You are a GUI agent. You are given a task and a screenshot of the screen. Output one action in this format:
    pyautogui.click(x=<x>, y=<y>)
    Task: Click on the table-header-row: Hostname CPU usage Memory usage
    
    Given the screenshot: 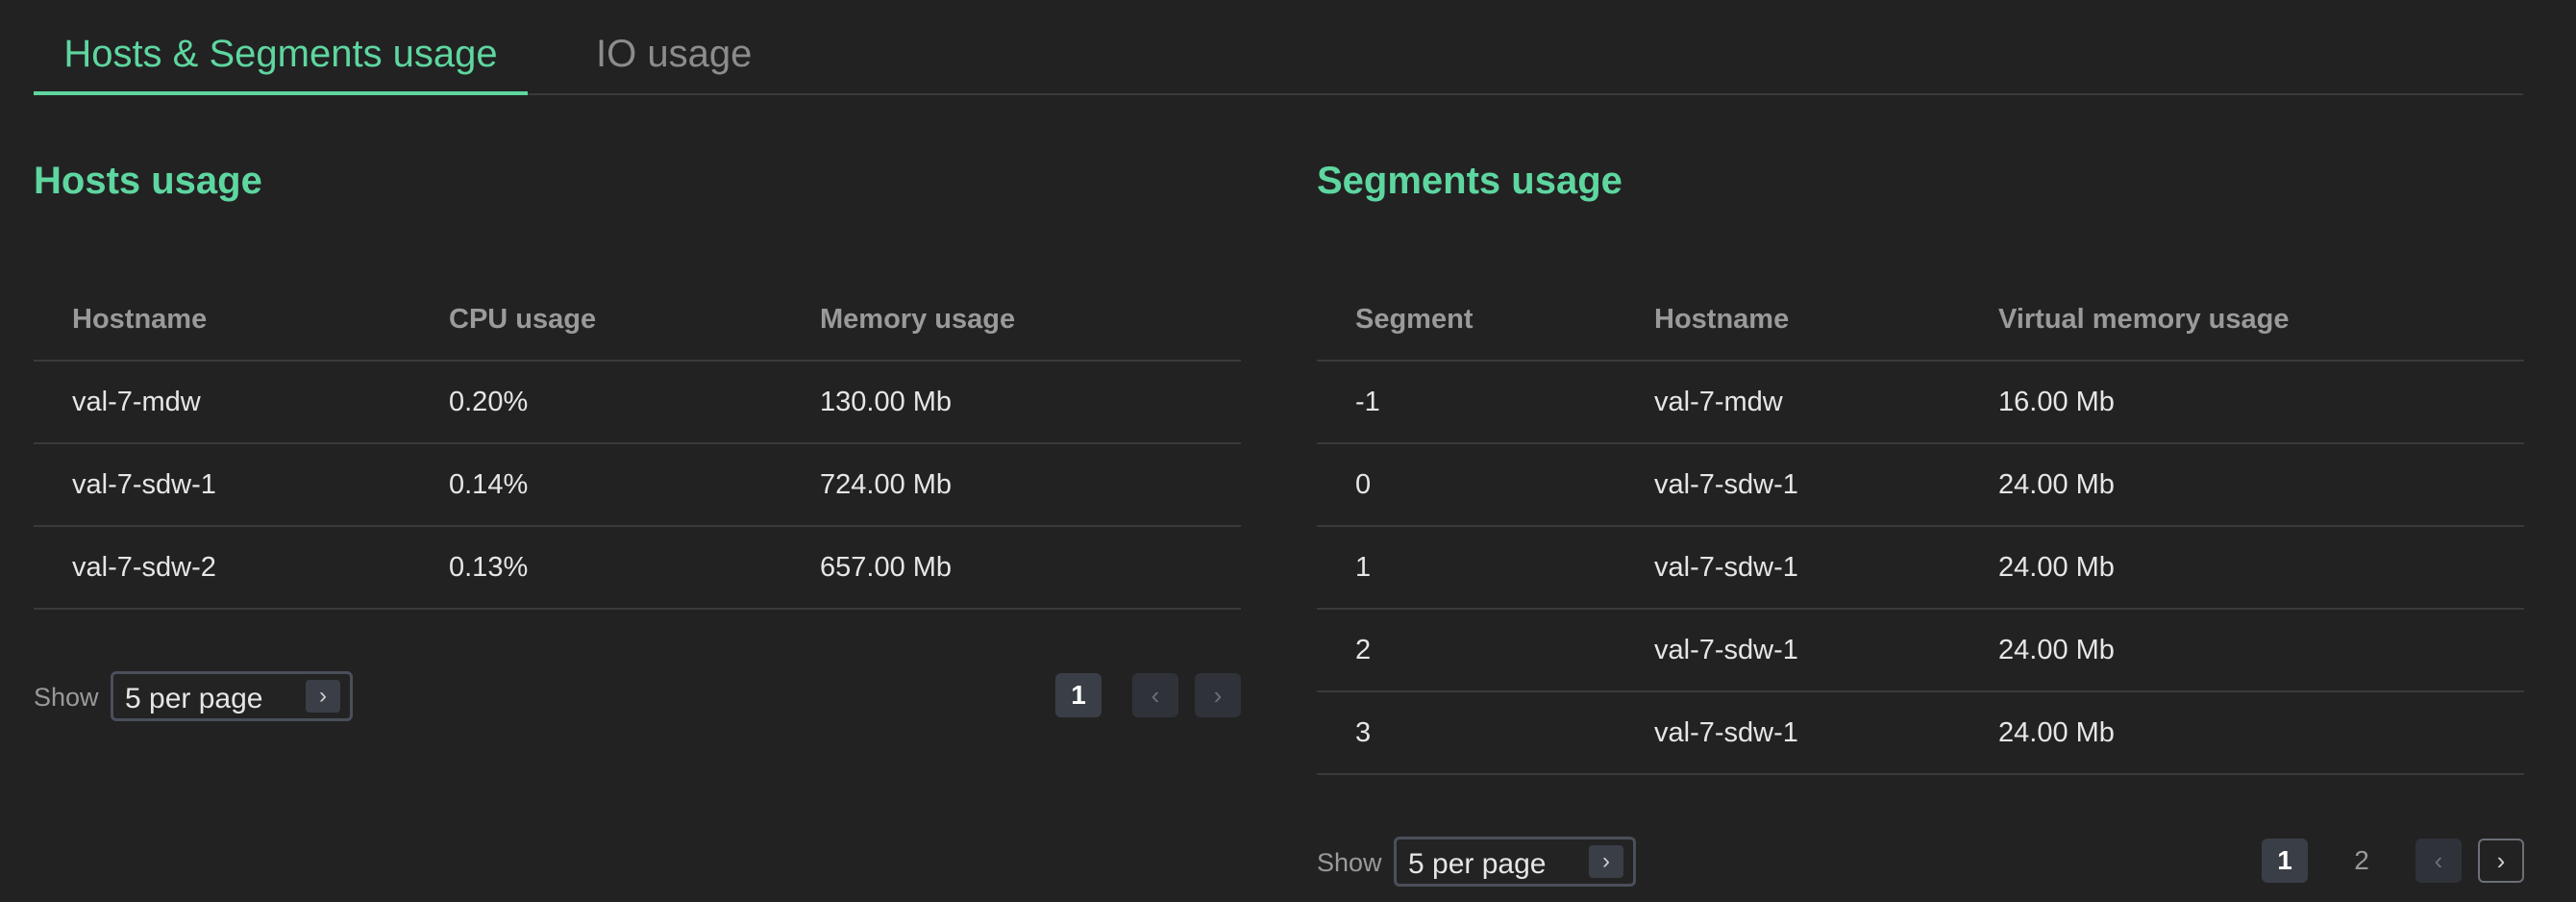 What is the action you would take?
    pyautogui.click(x=637, y=320)
    